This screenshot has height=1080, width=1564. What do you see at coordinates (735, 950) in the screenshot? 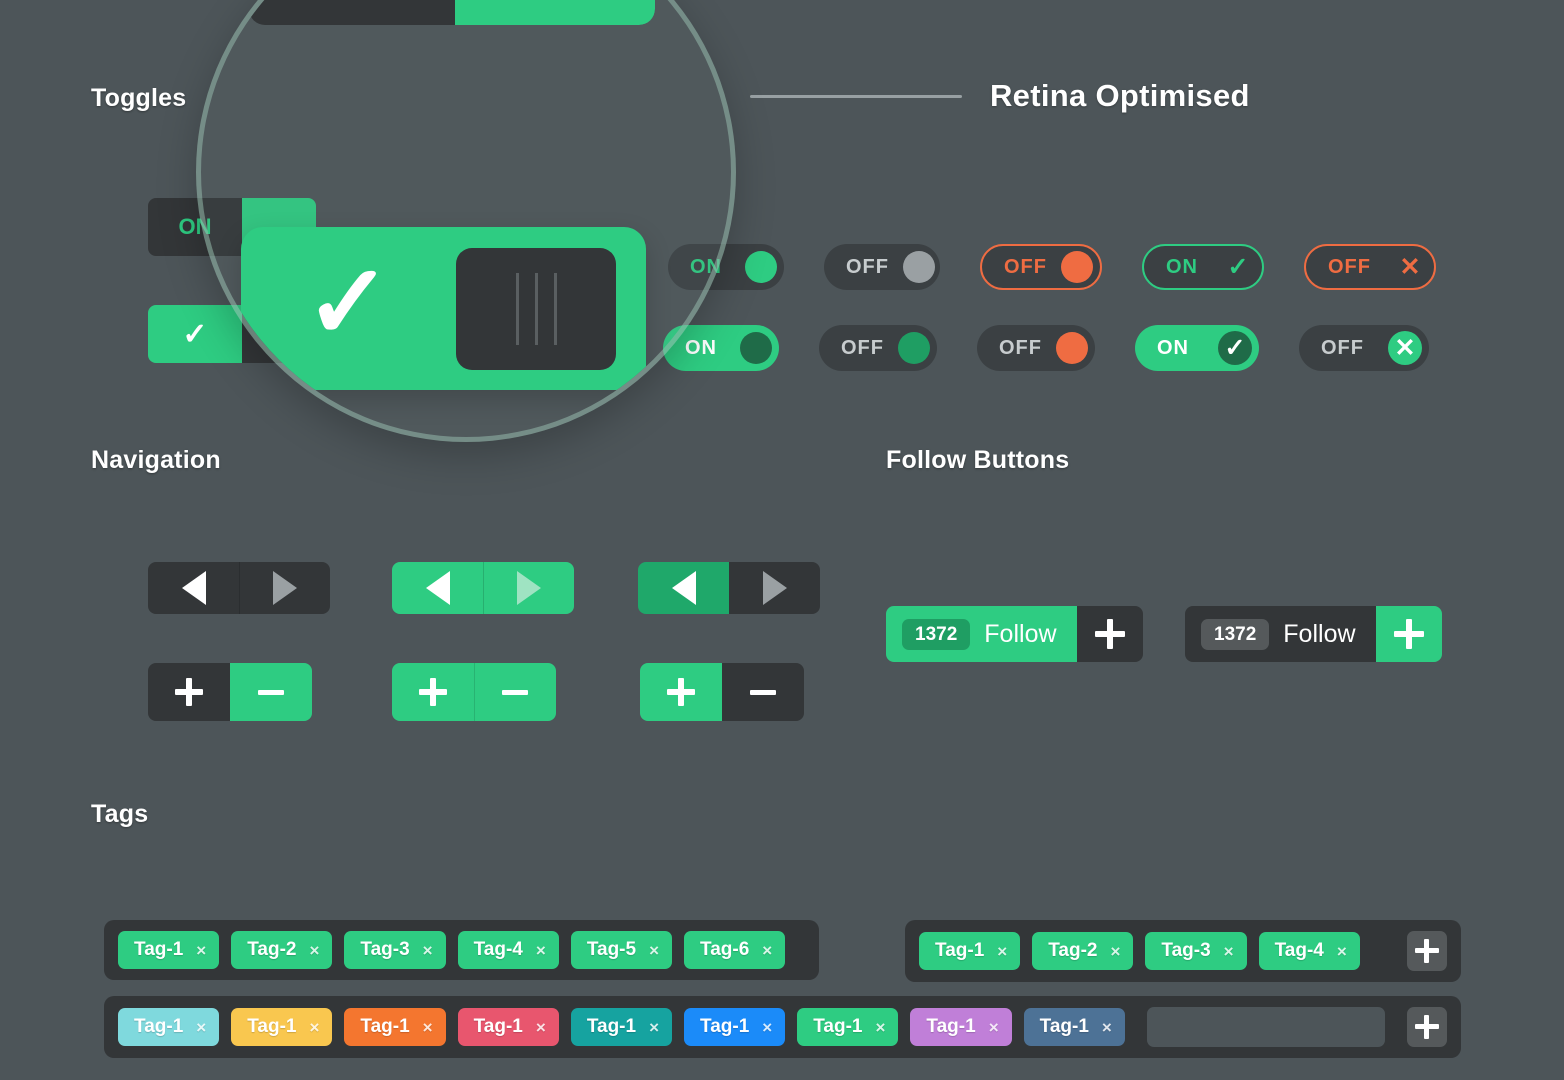
I see `tag-chip: Tag-6 ×` at bounding box center [735, 950].